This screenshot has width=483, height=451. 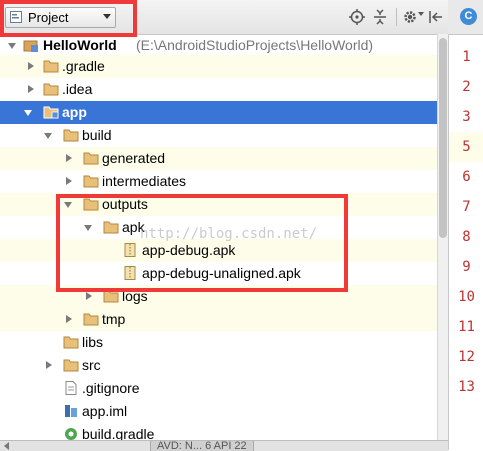 What do you see at coordinates (125, 204) in the screenshot?
I see `tree-item-label: outputs` at bounding box center [125, 204].